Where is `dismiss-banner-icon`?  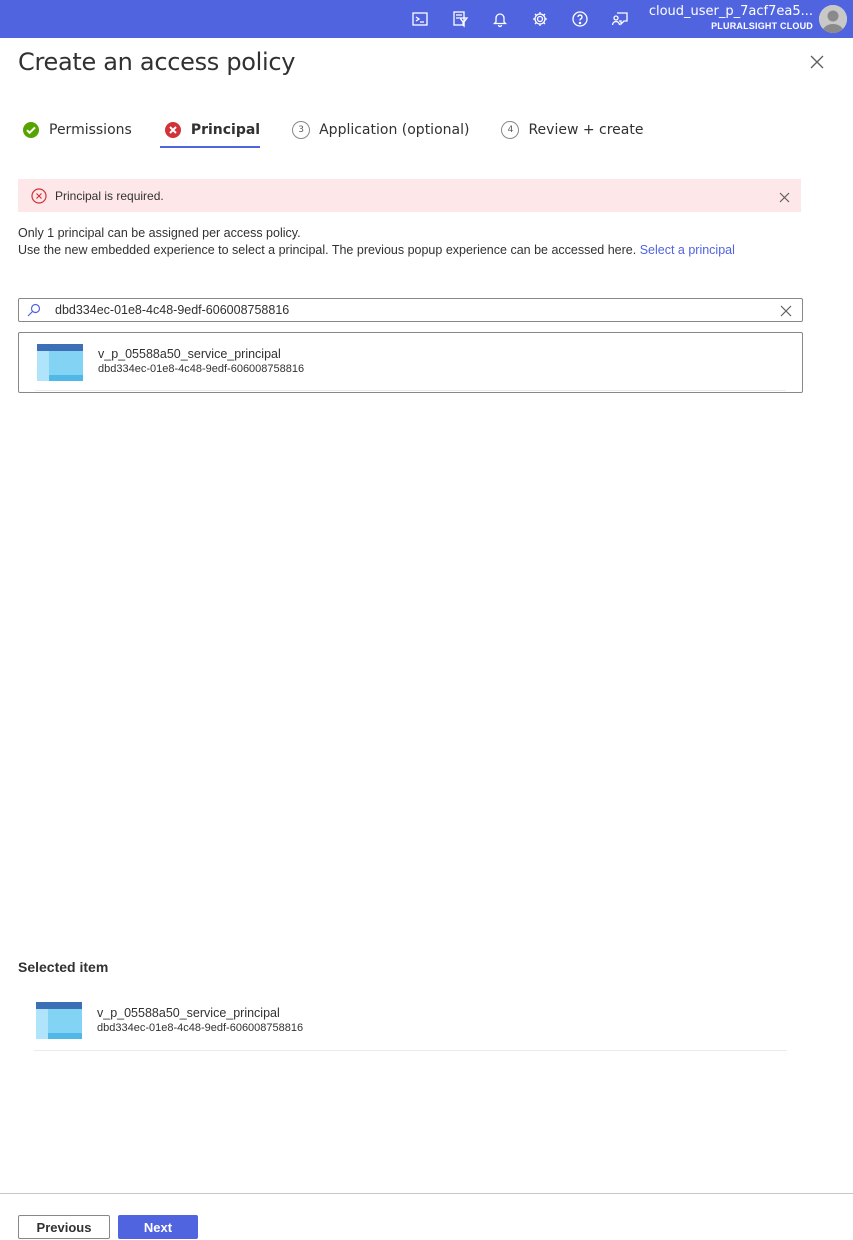 dismiss-banner-icon is located at coordinates (784, 196).